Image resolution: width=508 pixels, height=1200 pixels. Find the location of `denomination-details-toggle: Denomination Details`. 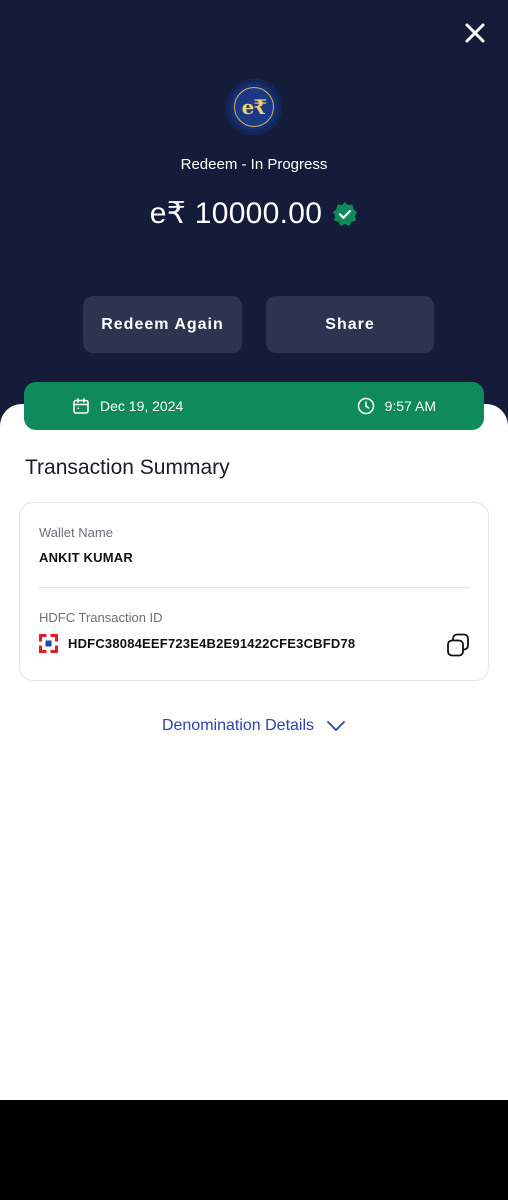

denomination-details-toggle: Denomination Details is located at coordinates (254, 726).